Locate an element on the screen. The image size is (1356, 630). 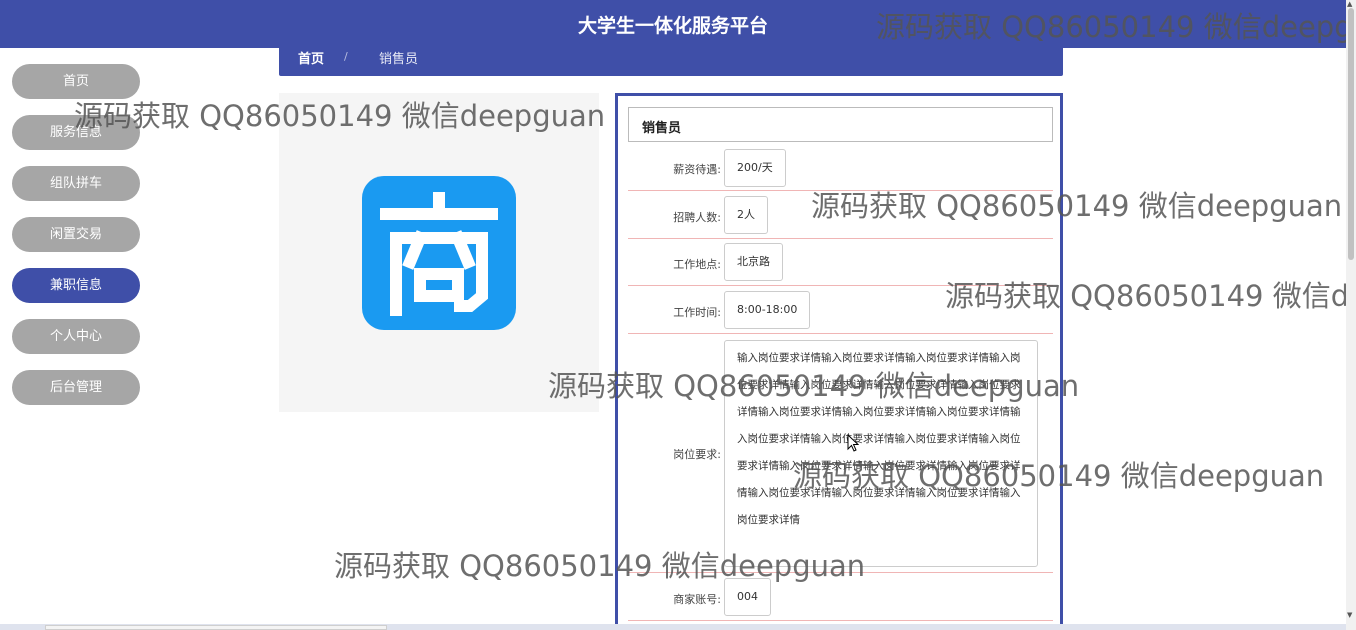
hours-label: 工作时间: is located at coordinates (697, 312).